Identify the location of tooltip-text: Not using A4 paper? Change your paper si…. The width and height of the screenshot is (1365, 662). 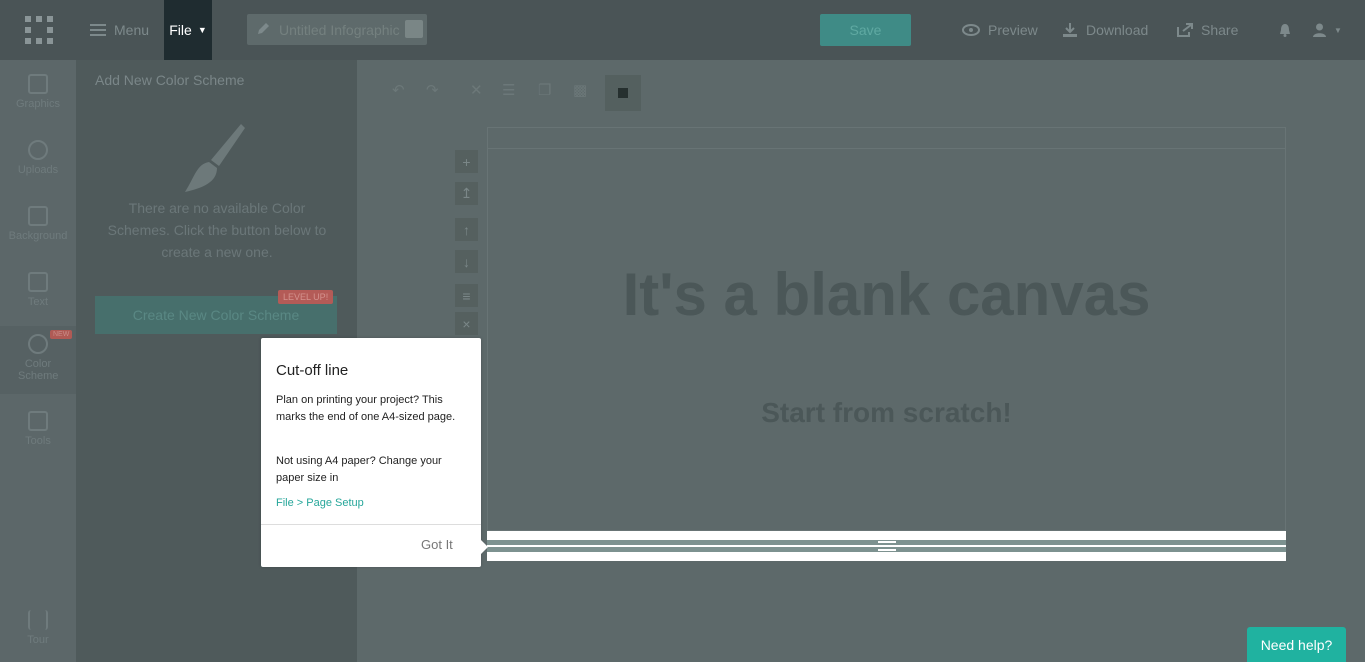
(359, 469).